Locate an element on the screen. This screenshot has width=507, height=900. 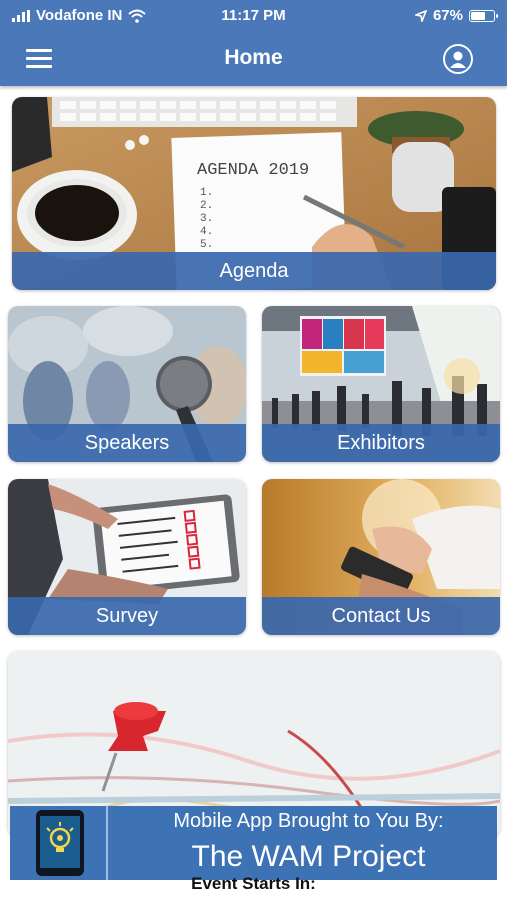
svg-text: 1. is located at coordinates (206, 193).